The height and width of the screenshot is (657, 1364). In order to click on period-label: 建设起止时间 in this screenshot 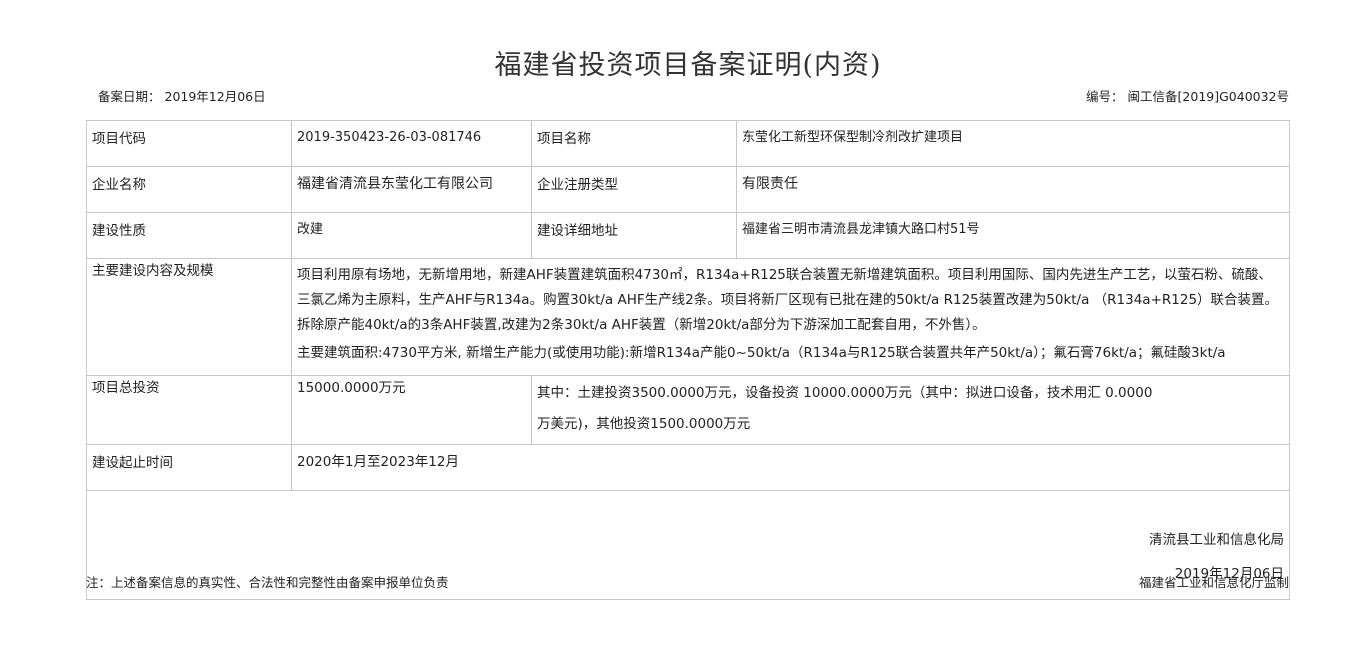, I will do `click(189, 467)`.